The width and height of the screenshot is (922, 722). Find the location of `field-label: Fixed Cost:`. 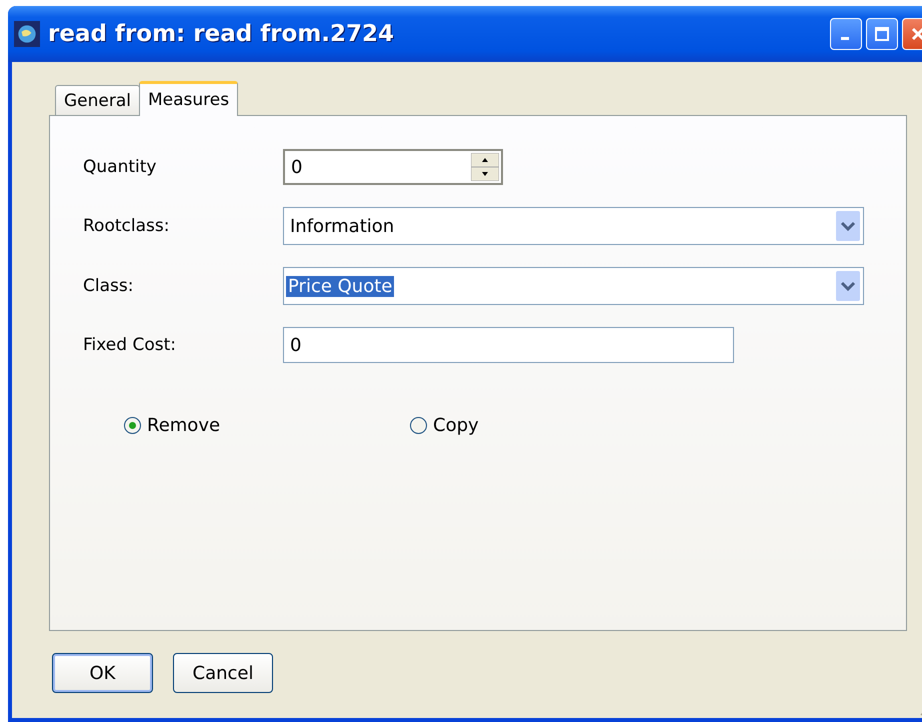

field-label: Fixed Cost: is located at coordinates (130, 345).